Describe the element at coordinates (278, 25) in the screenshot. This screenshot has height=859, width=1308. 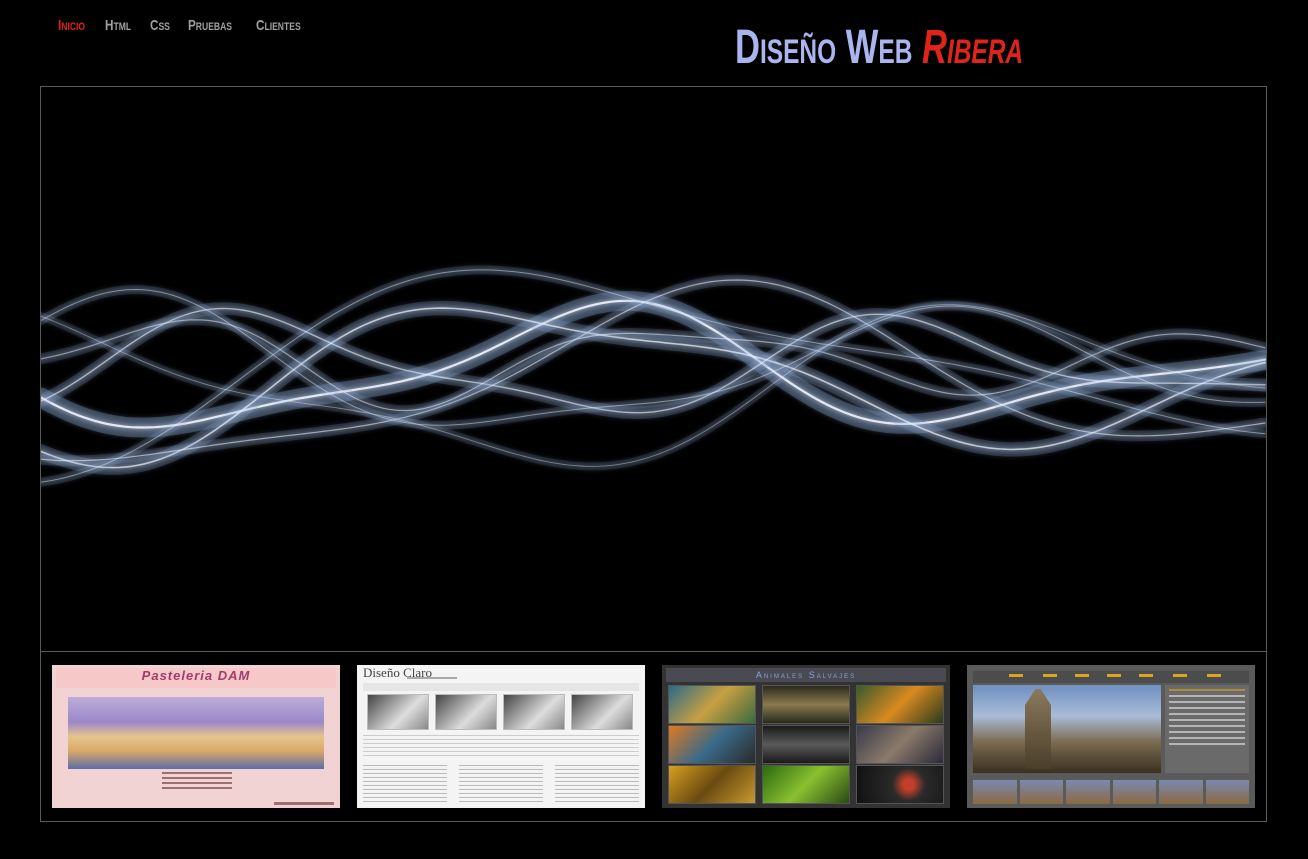
I see `nav-link-clientes: Clientes` at that location.